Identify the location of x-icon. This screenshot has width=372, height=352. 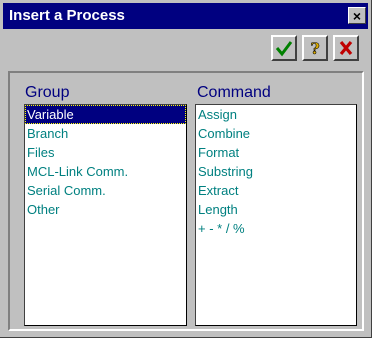
(346, 48).